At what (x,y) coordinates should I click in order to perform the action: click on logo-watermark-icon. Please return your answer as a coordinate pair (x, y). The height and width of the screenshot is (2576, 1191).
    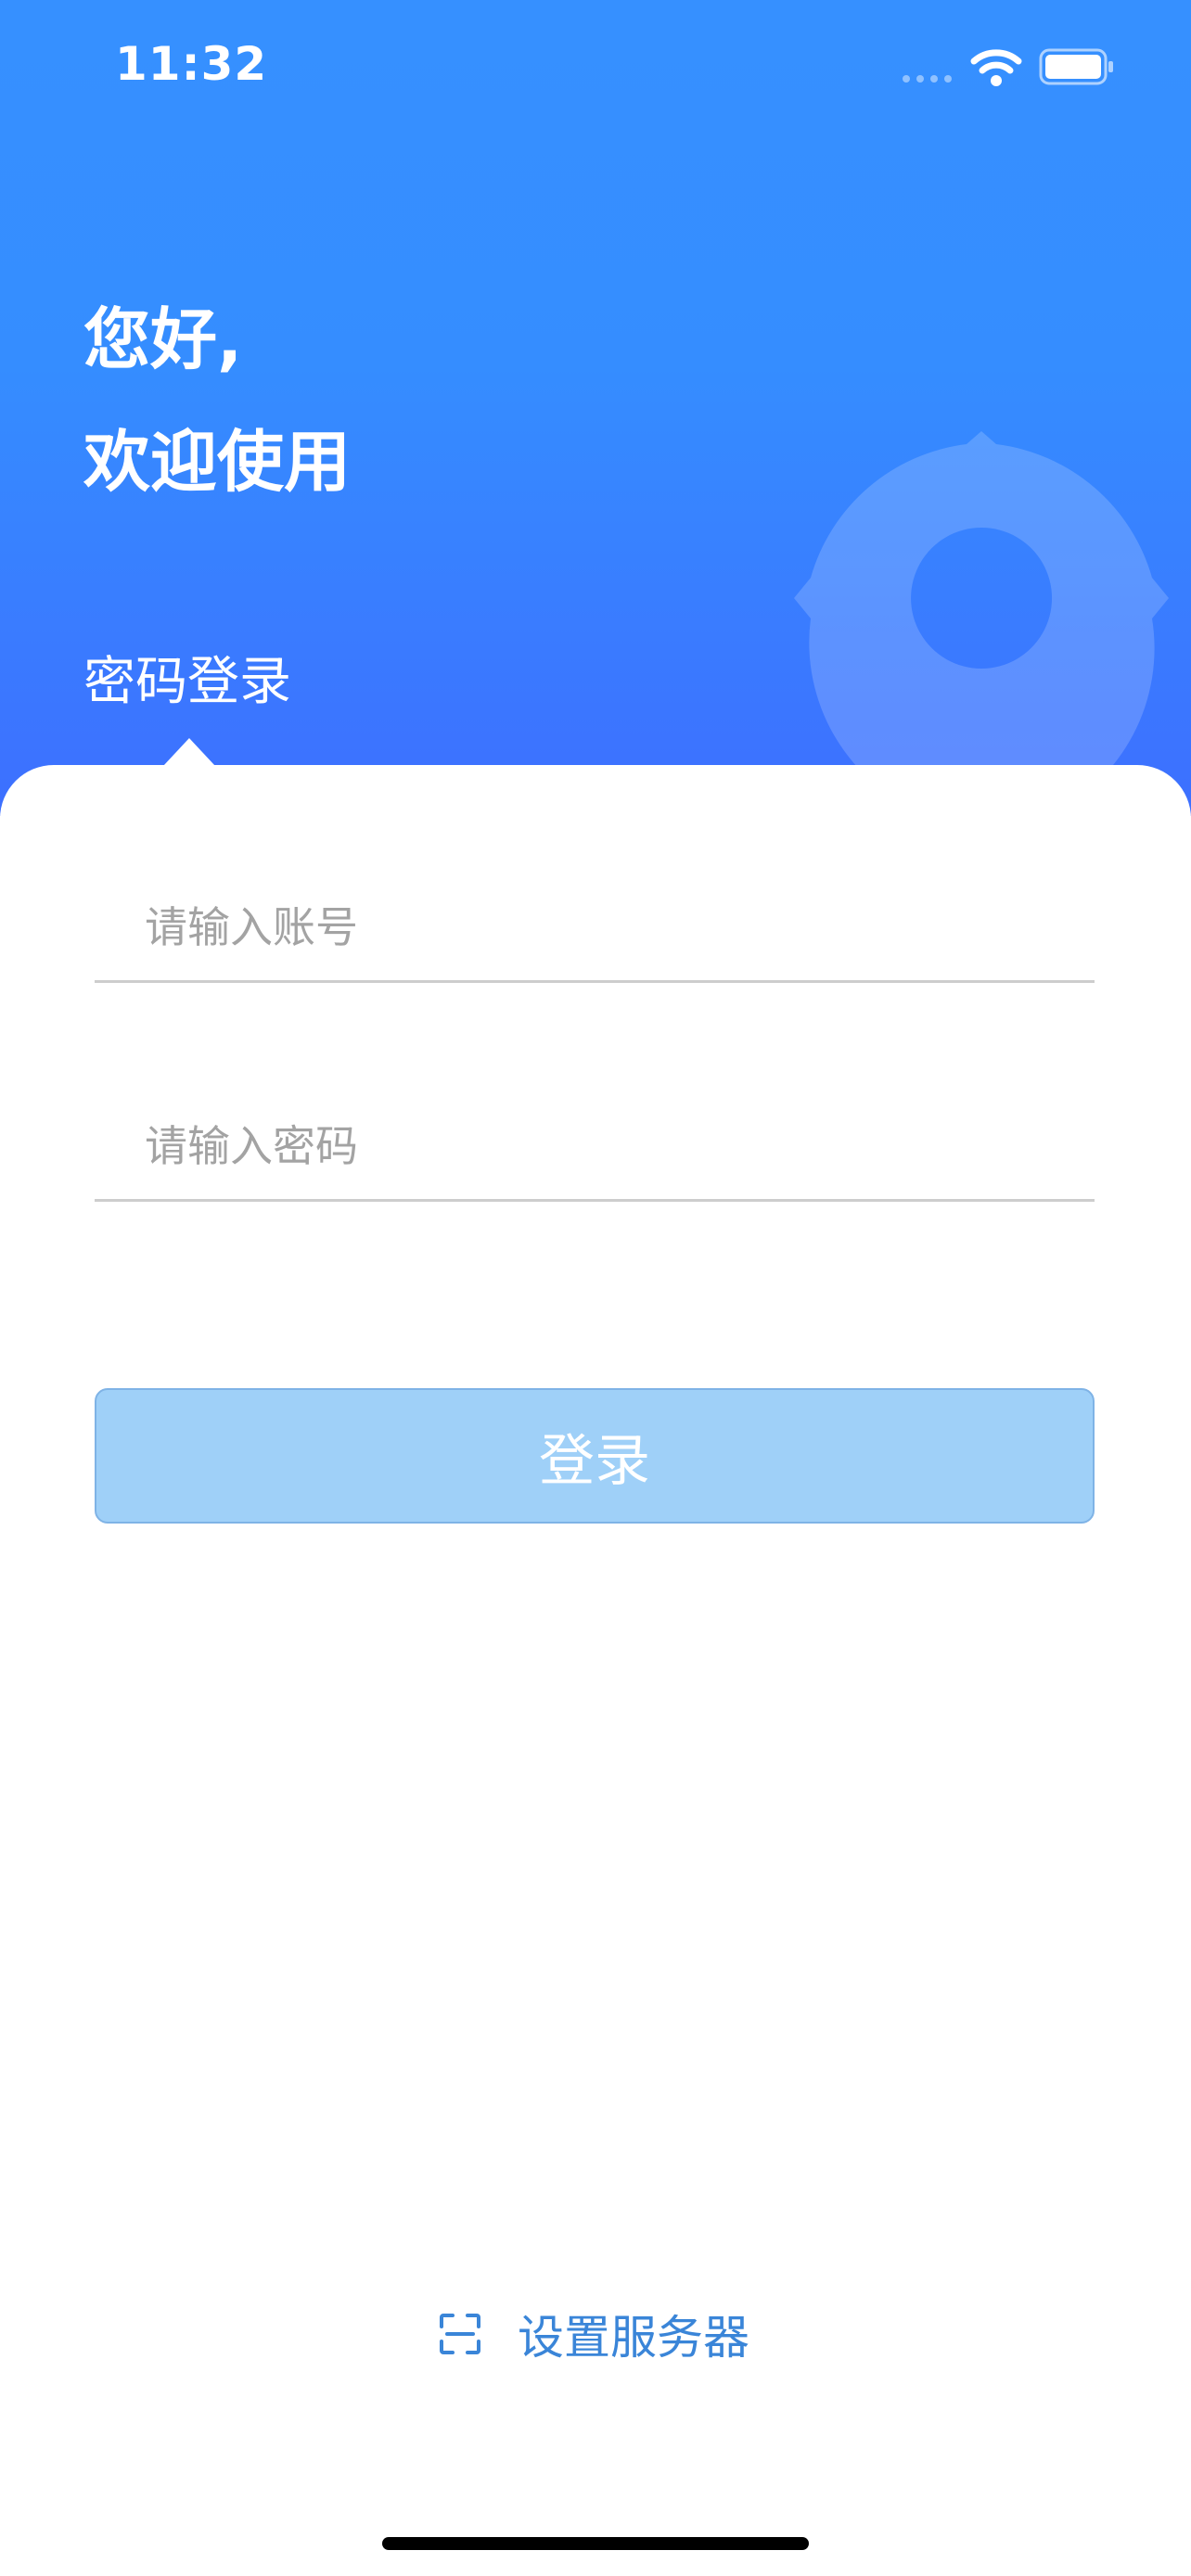
    Looking at the image, I should click on (981, 623).